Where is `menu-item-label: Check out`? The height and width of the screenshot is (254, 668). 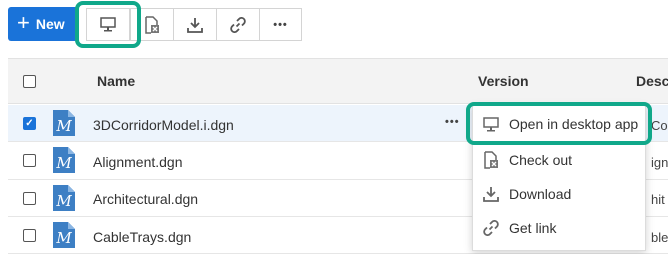
menu-item-label: Check out is located at coordinates (541, 160).